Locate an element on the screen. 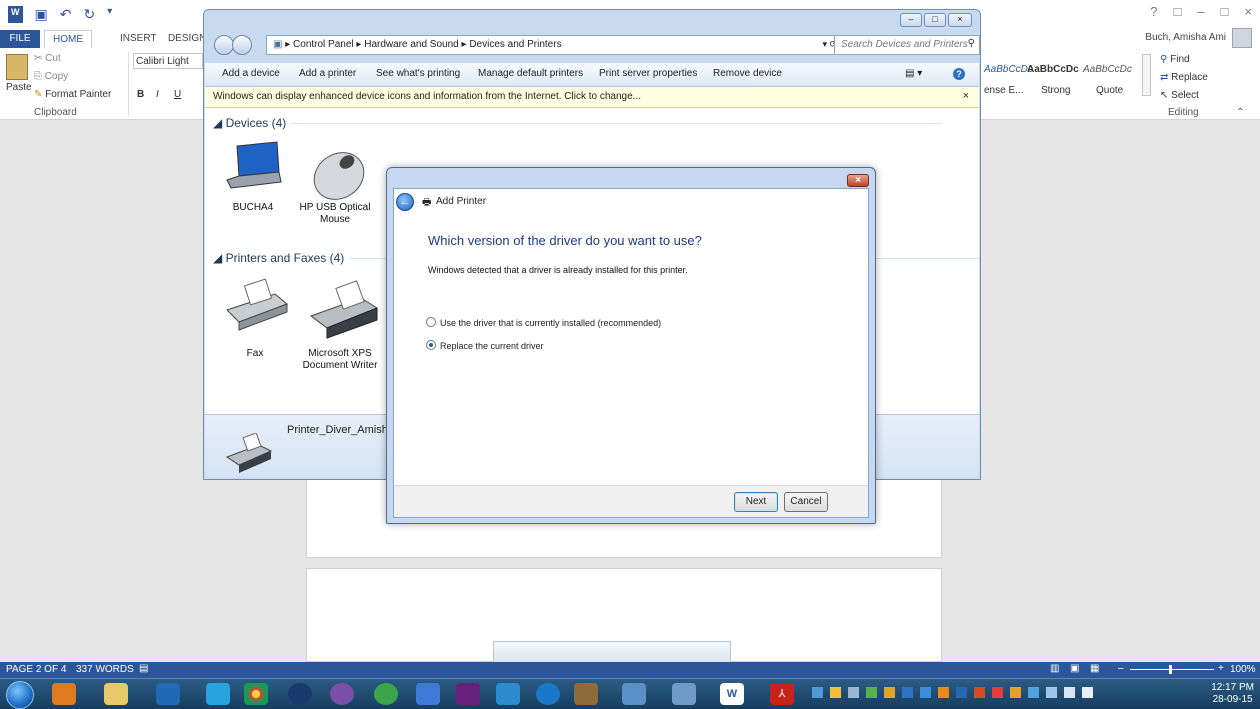 This screenshot has width=1260, height=709. dialog-close-button: × is located at coordinates (858, 180).